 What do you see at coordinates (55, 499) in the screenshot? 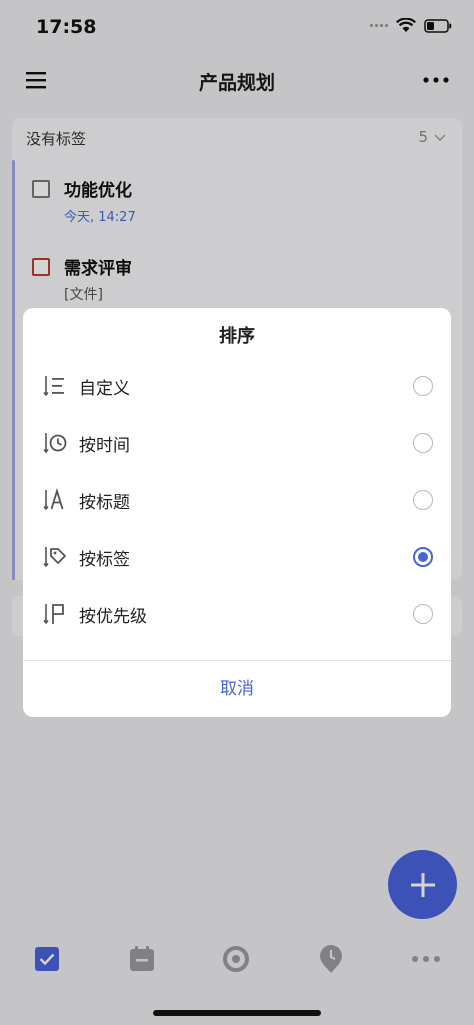
I see `title-sort-icon` at bounding box center [55, 499].